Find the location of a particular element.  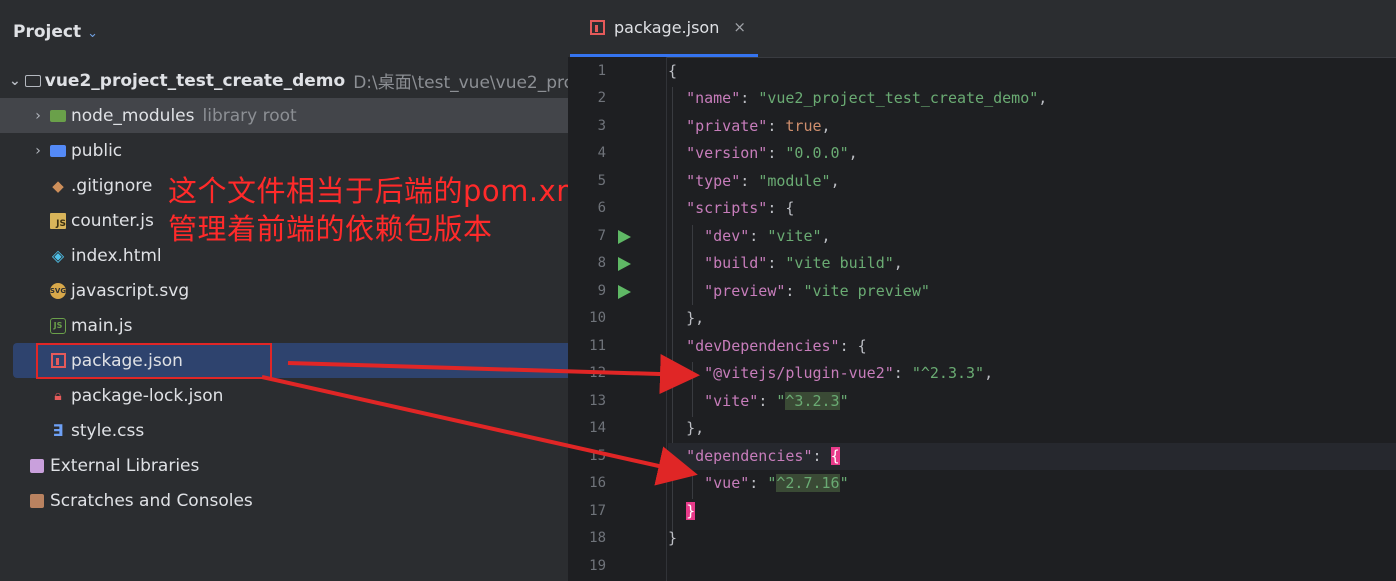

code-line-5: "type": "module", is located at coordinates (763, 181).